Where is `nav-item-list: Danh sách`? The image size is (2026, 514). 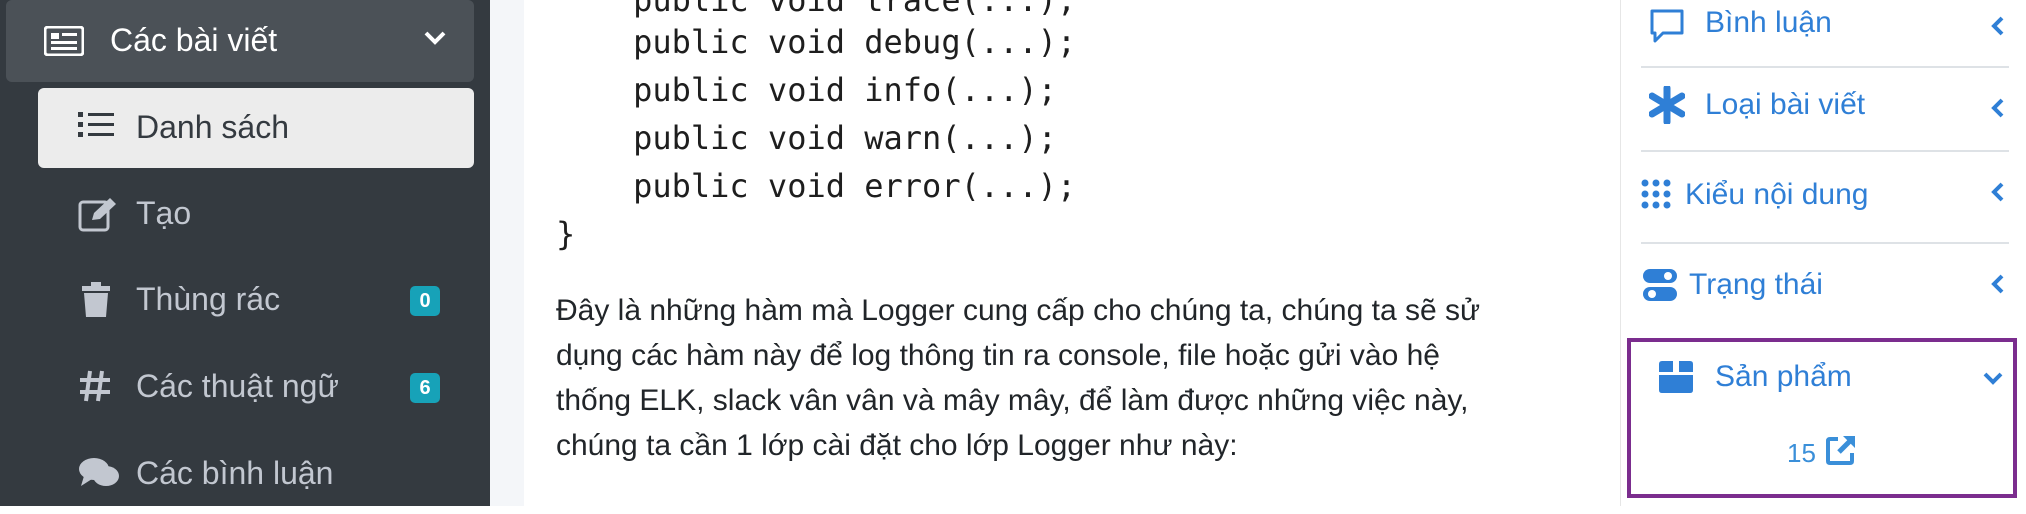 nav-item-list: Danh sách is located at coordinates (256, 128).